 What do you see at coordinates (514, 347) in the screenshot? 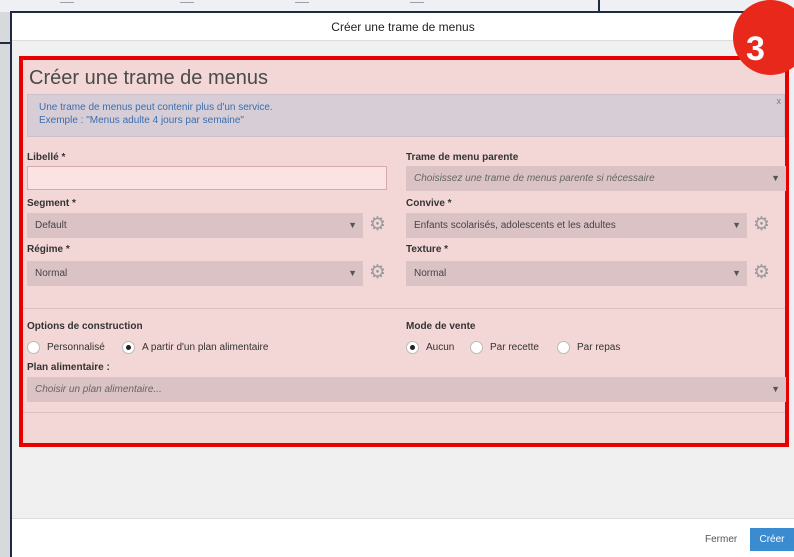
I see `mode-label: Par recette` at bounding box center [514, 347].